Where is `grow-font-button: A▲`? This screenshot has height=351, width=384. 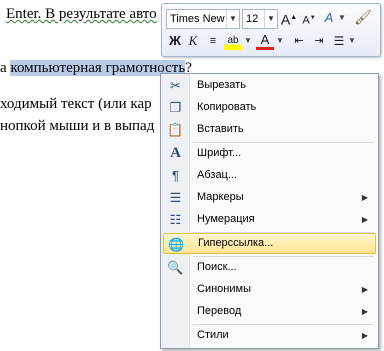 grow-font-button: A▲ is located at coordinates (289, 18).